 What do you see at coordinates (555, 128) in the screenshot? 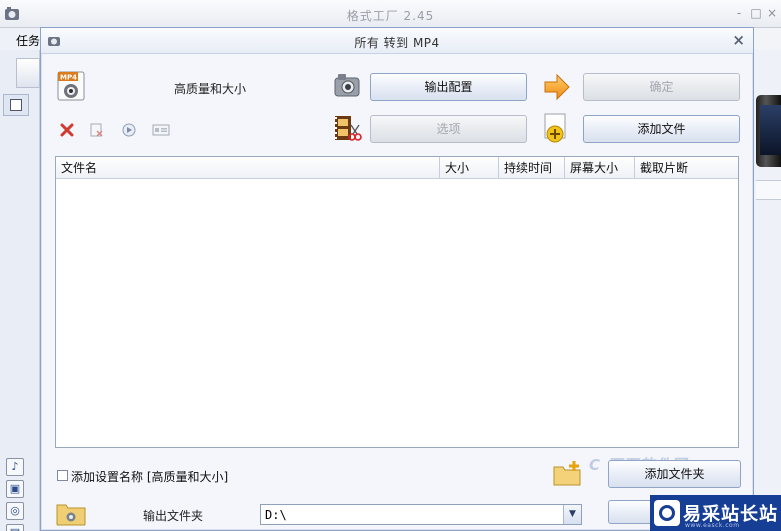
I see `add-file-icon` at bounding box center [555, 128].